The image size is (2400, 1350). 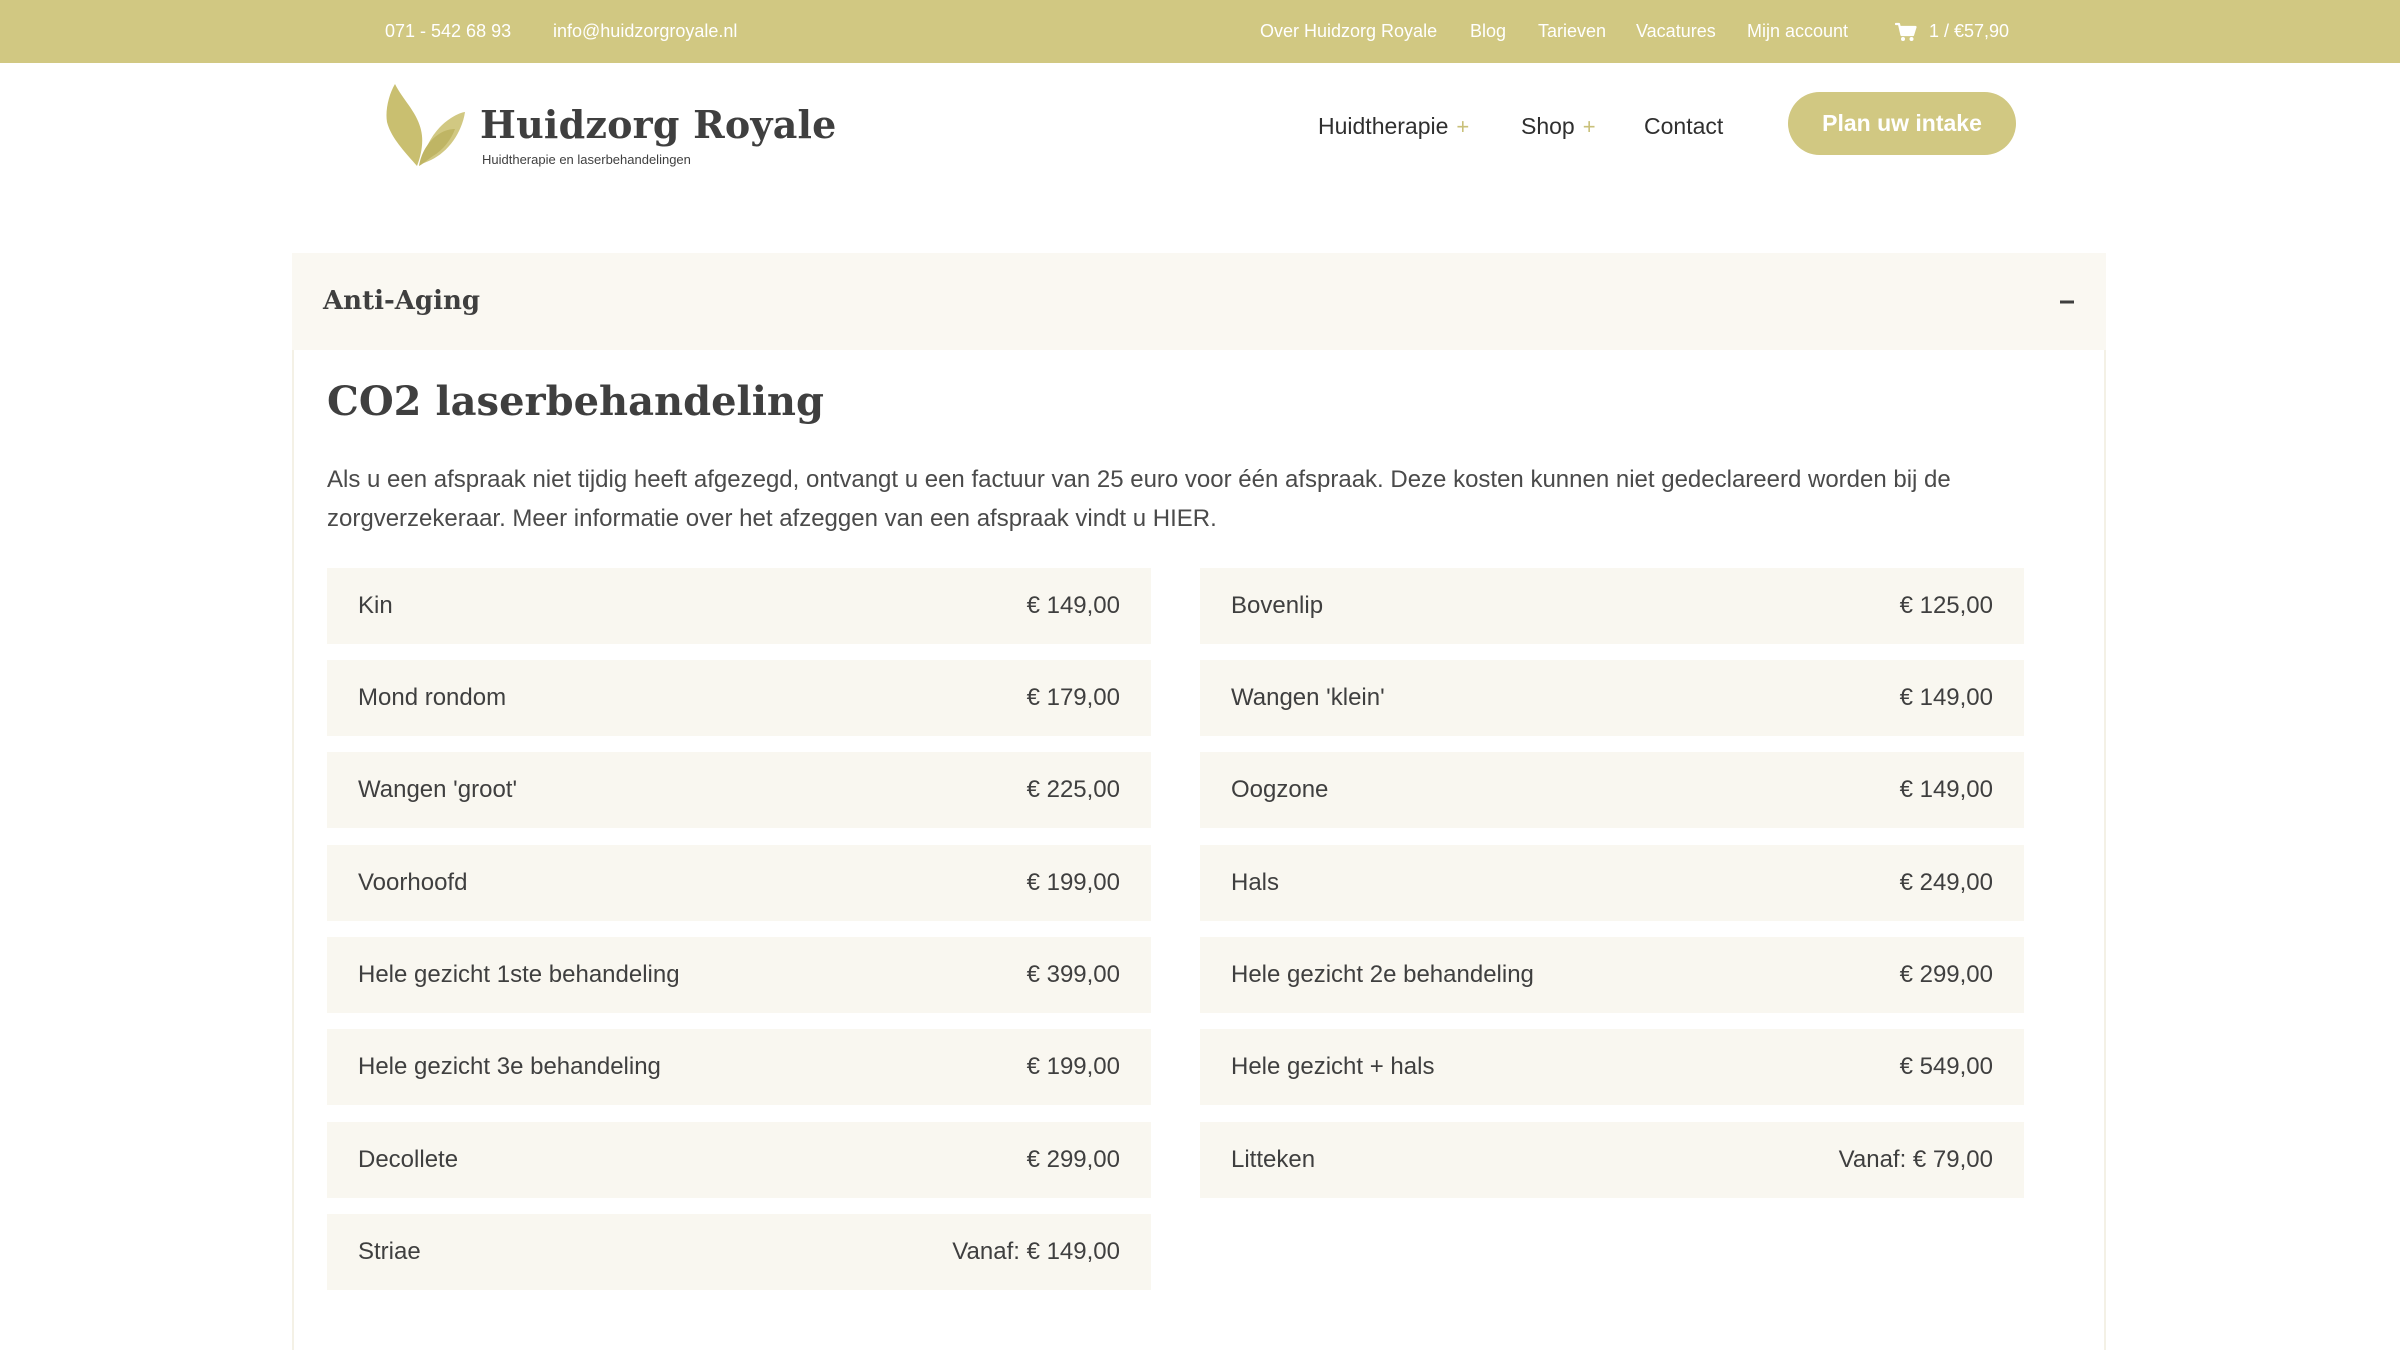 What do you see at coordinates (1273, 1159) in the screenshot?
I see `treatment-label: Litteken` at bounding box center [1273, 1159].